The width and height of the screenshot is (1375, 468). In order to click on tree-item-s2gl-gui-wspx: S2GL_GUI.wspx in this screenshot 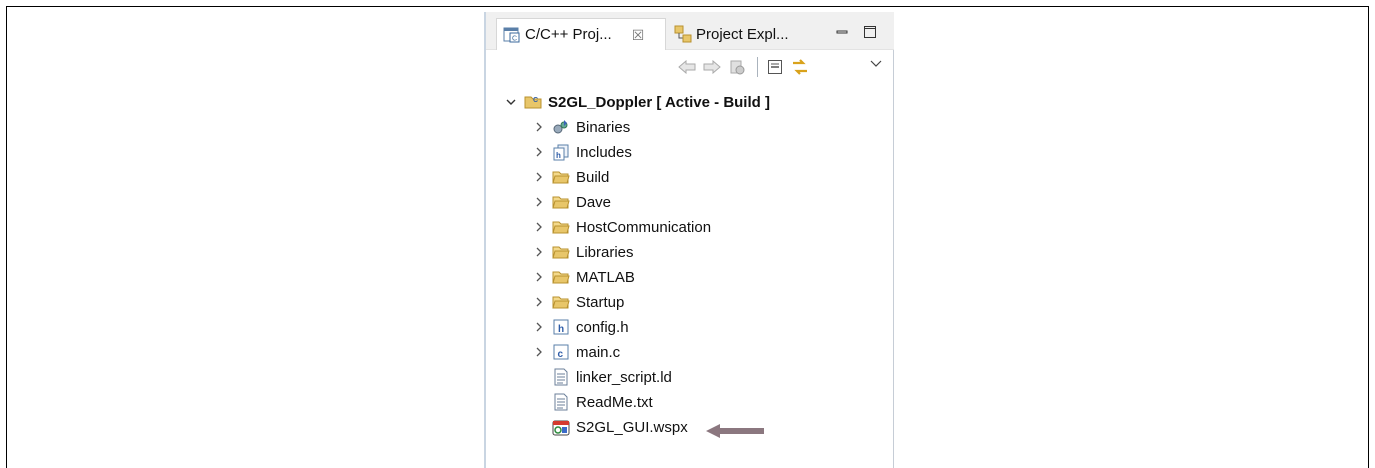, I will do `click(620, 427)`.